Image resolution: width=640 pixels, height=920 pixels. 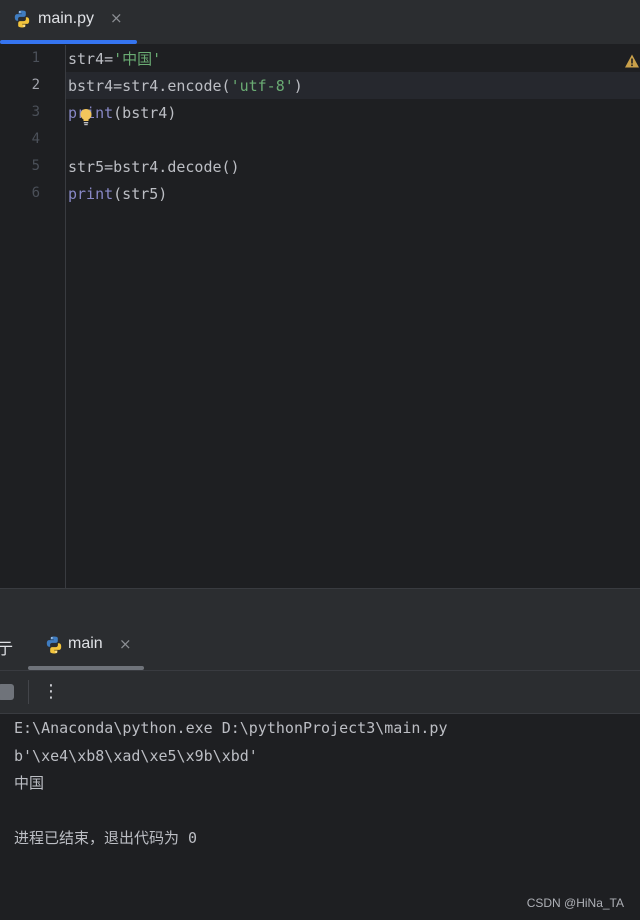 I want to click on run-tab-main: main, so click(x=85, y=644).